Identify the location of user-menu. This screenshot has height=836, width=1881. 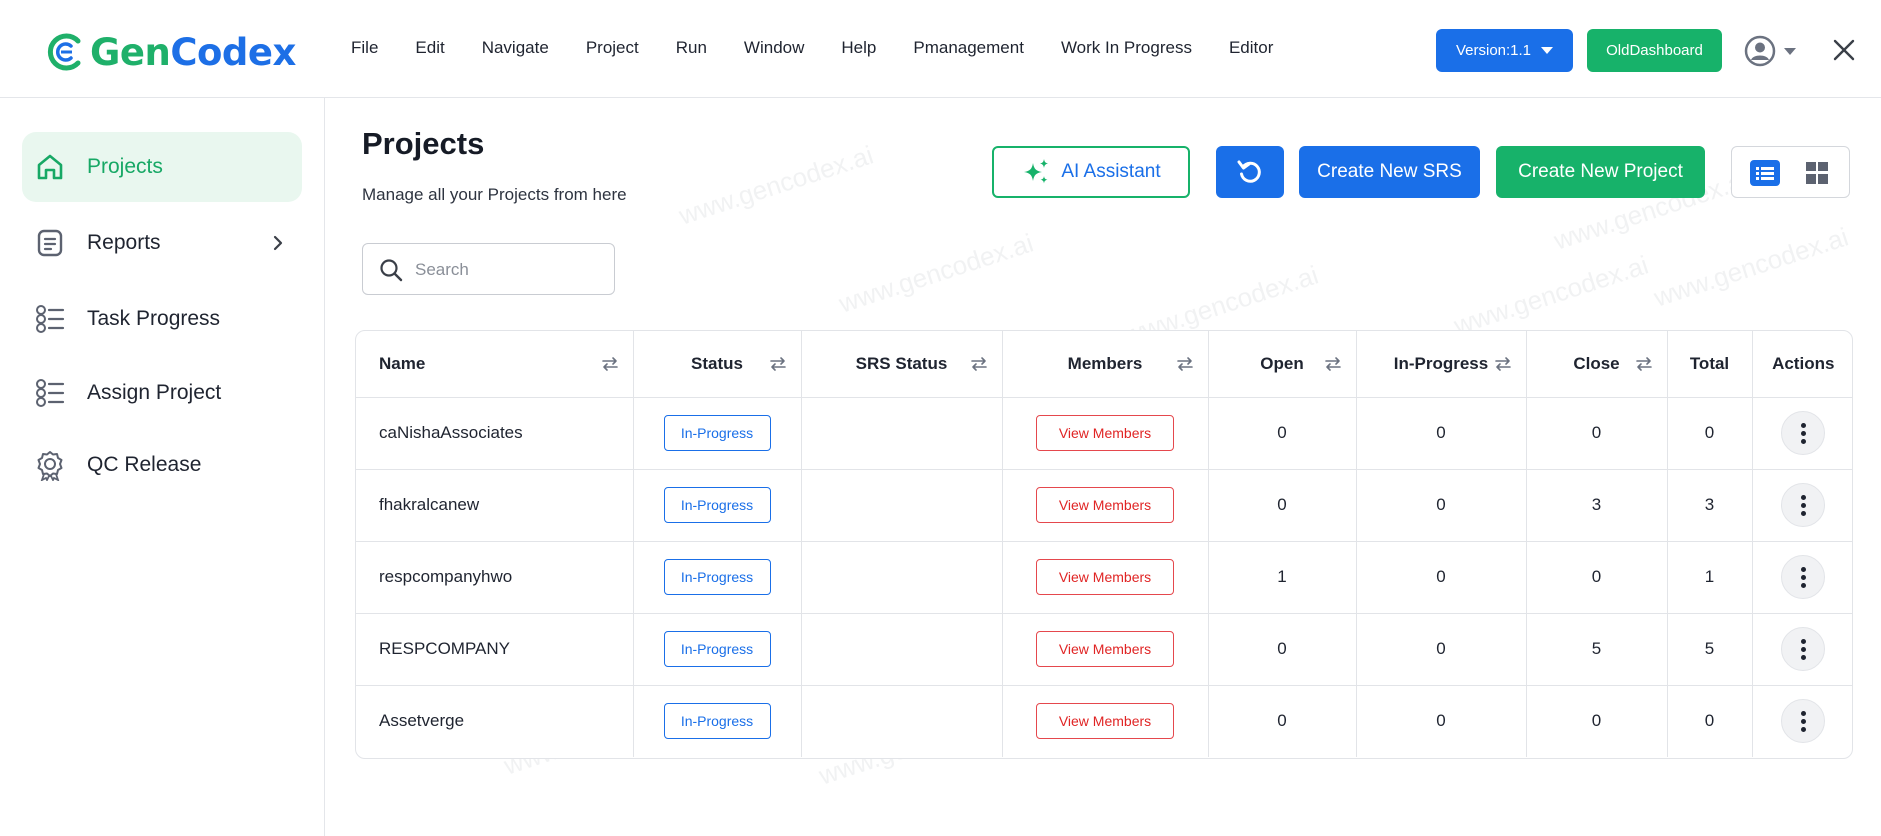
(1770, 51).